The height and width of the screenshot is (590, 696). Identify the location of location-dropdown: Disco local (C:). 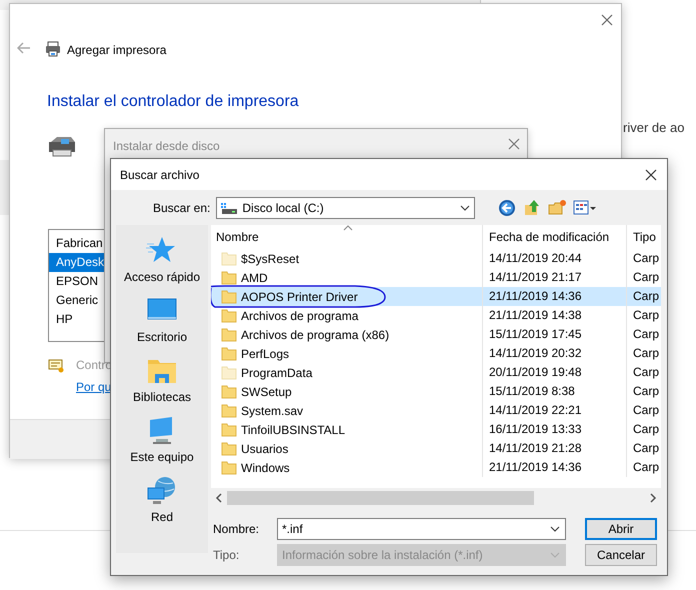
(346, 208).